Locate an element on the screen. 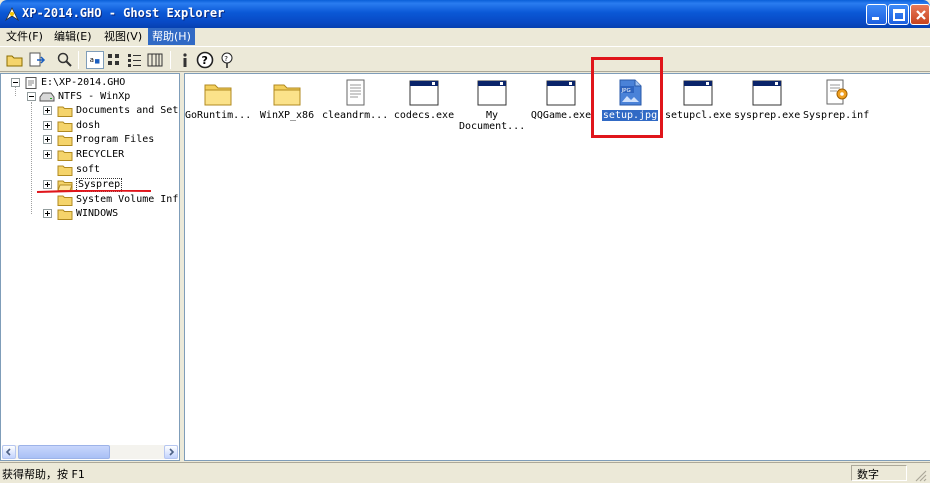  close-button is located at coordinates (920, 14).